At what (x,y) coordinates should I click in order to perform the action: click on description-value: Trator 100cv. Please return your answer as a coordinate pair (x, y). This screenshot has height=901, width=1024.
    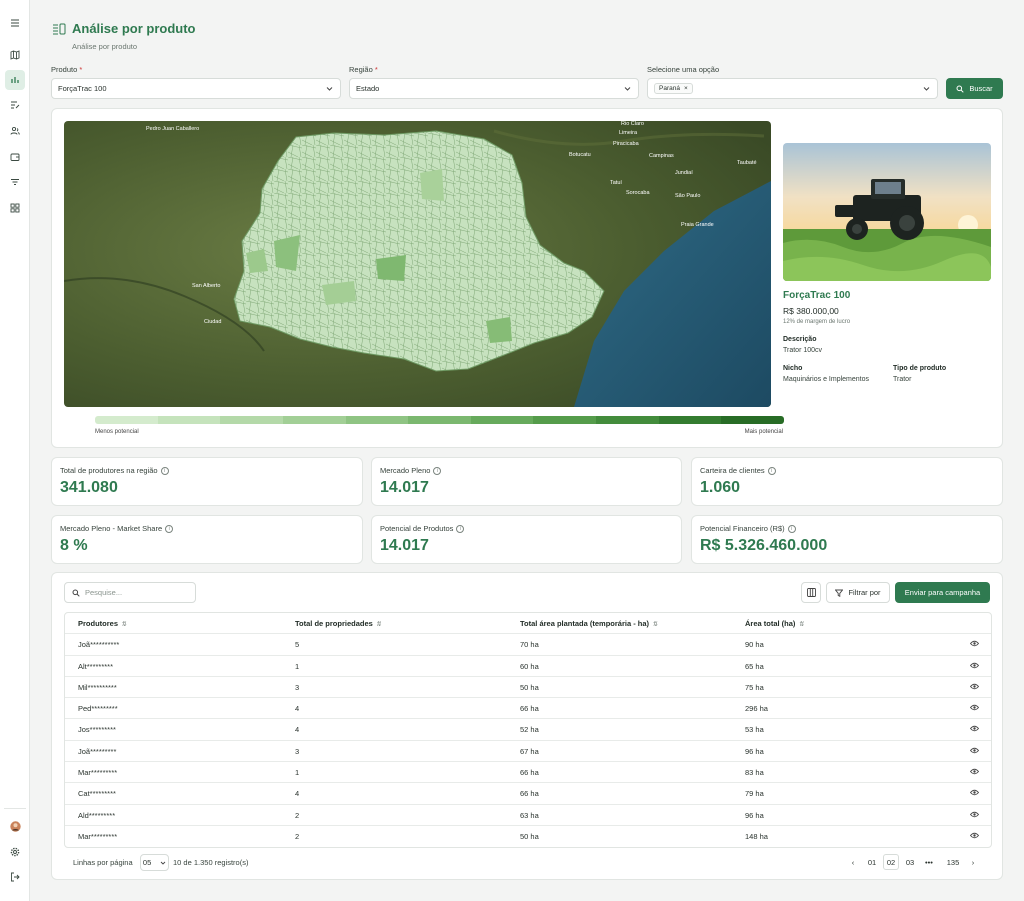
    Looking at the image, I should click on (803, 350).